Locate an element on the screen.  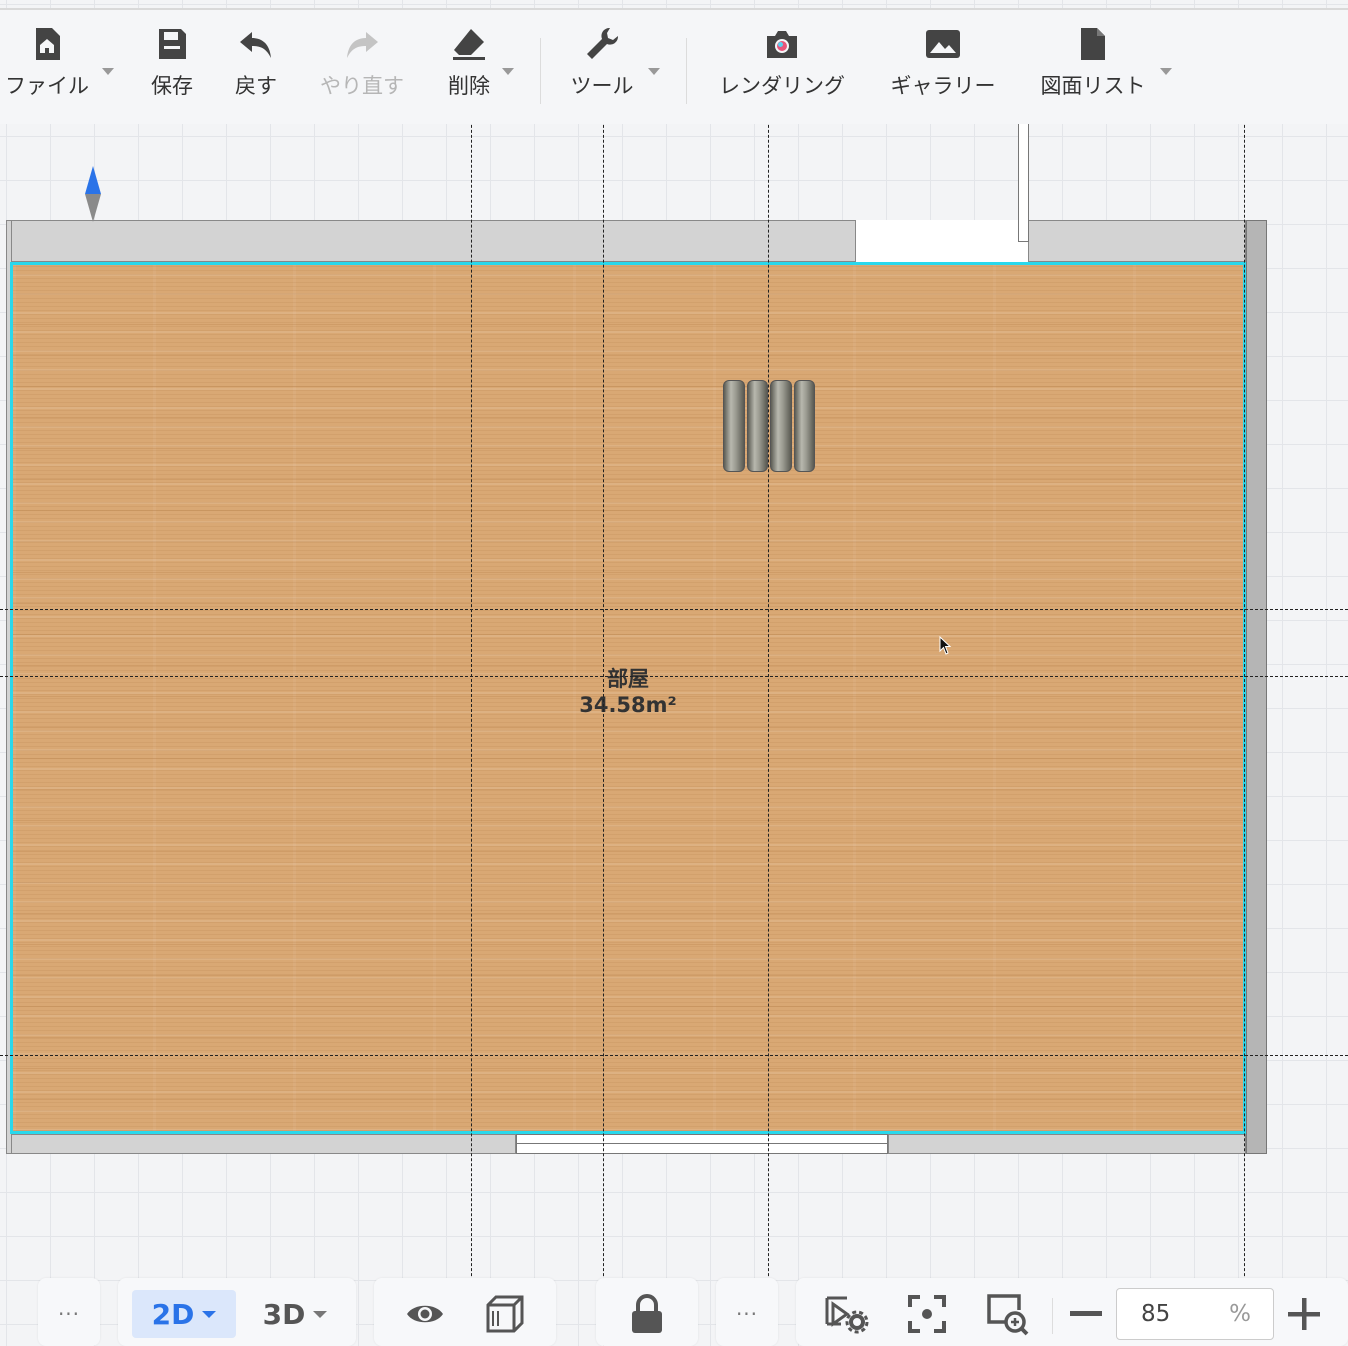
rendering-label: レンダリング is located at coordinates (782, 86).